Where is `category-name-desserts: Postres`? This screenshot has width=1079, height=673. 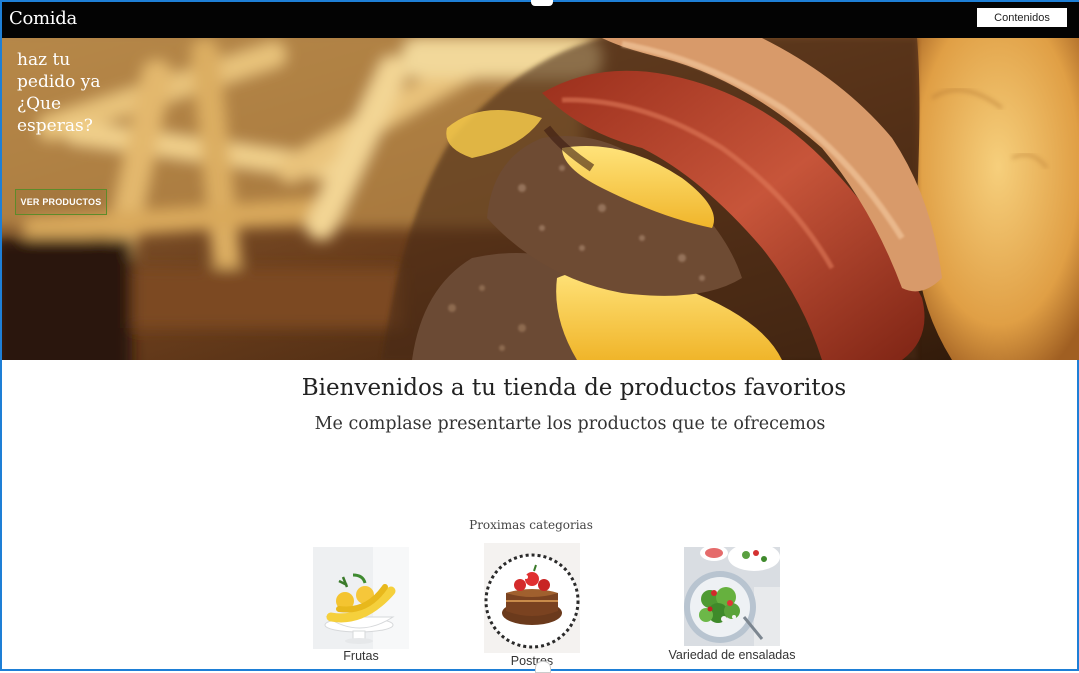 category-name-desserts: Postres is located at coordinates (532, 661).